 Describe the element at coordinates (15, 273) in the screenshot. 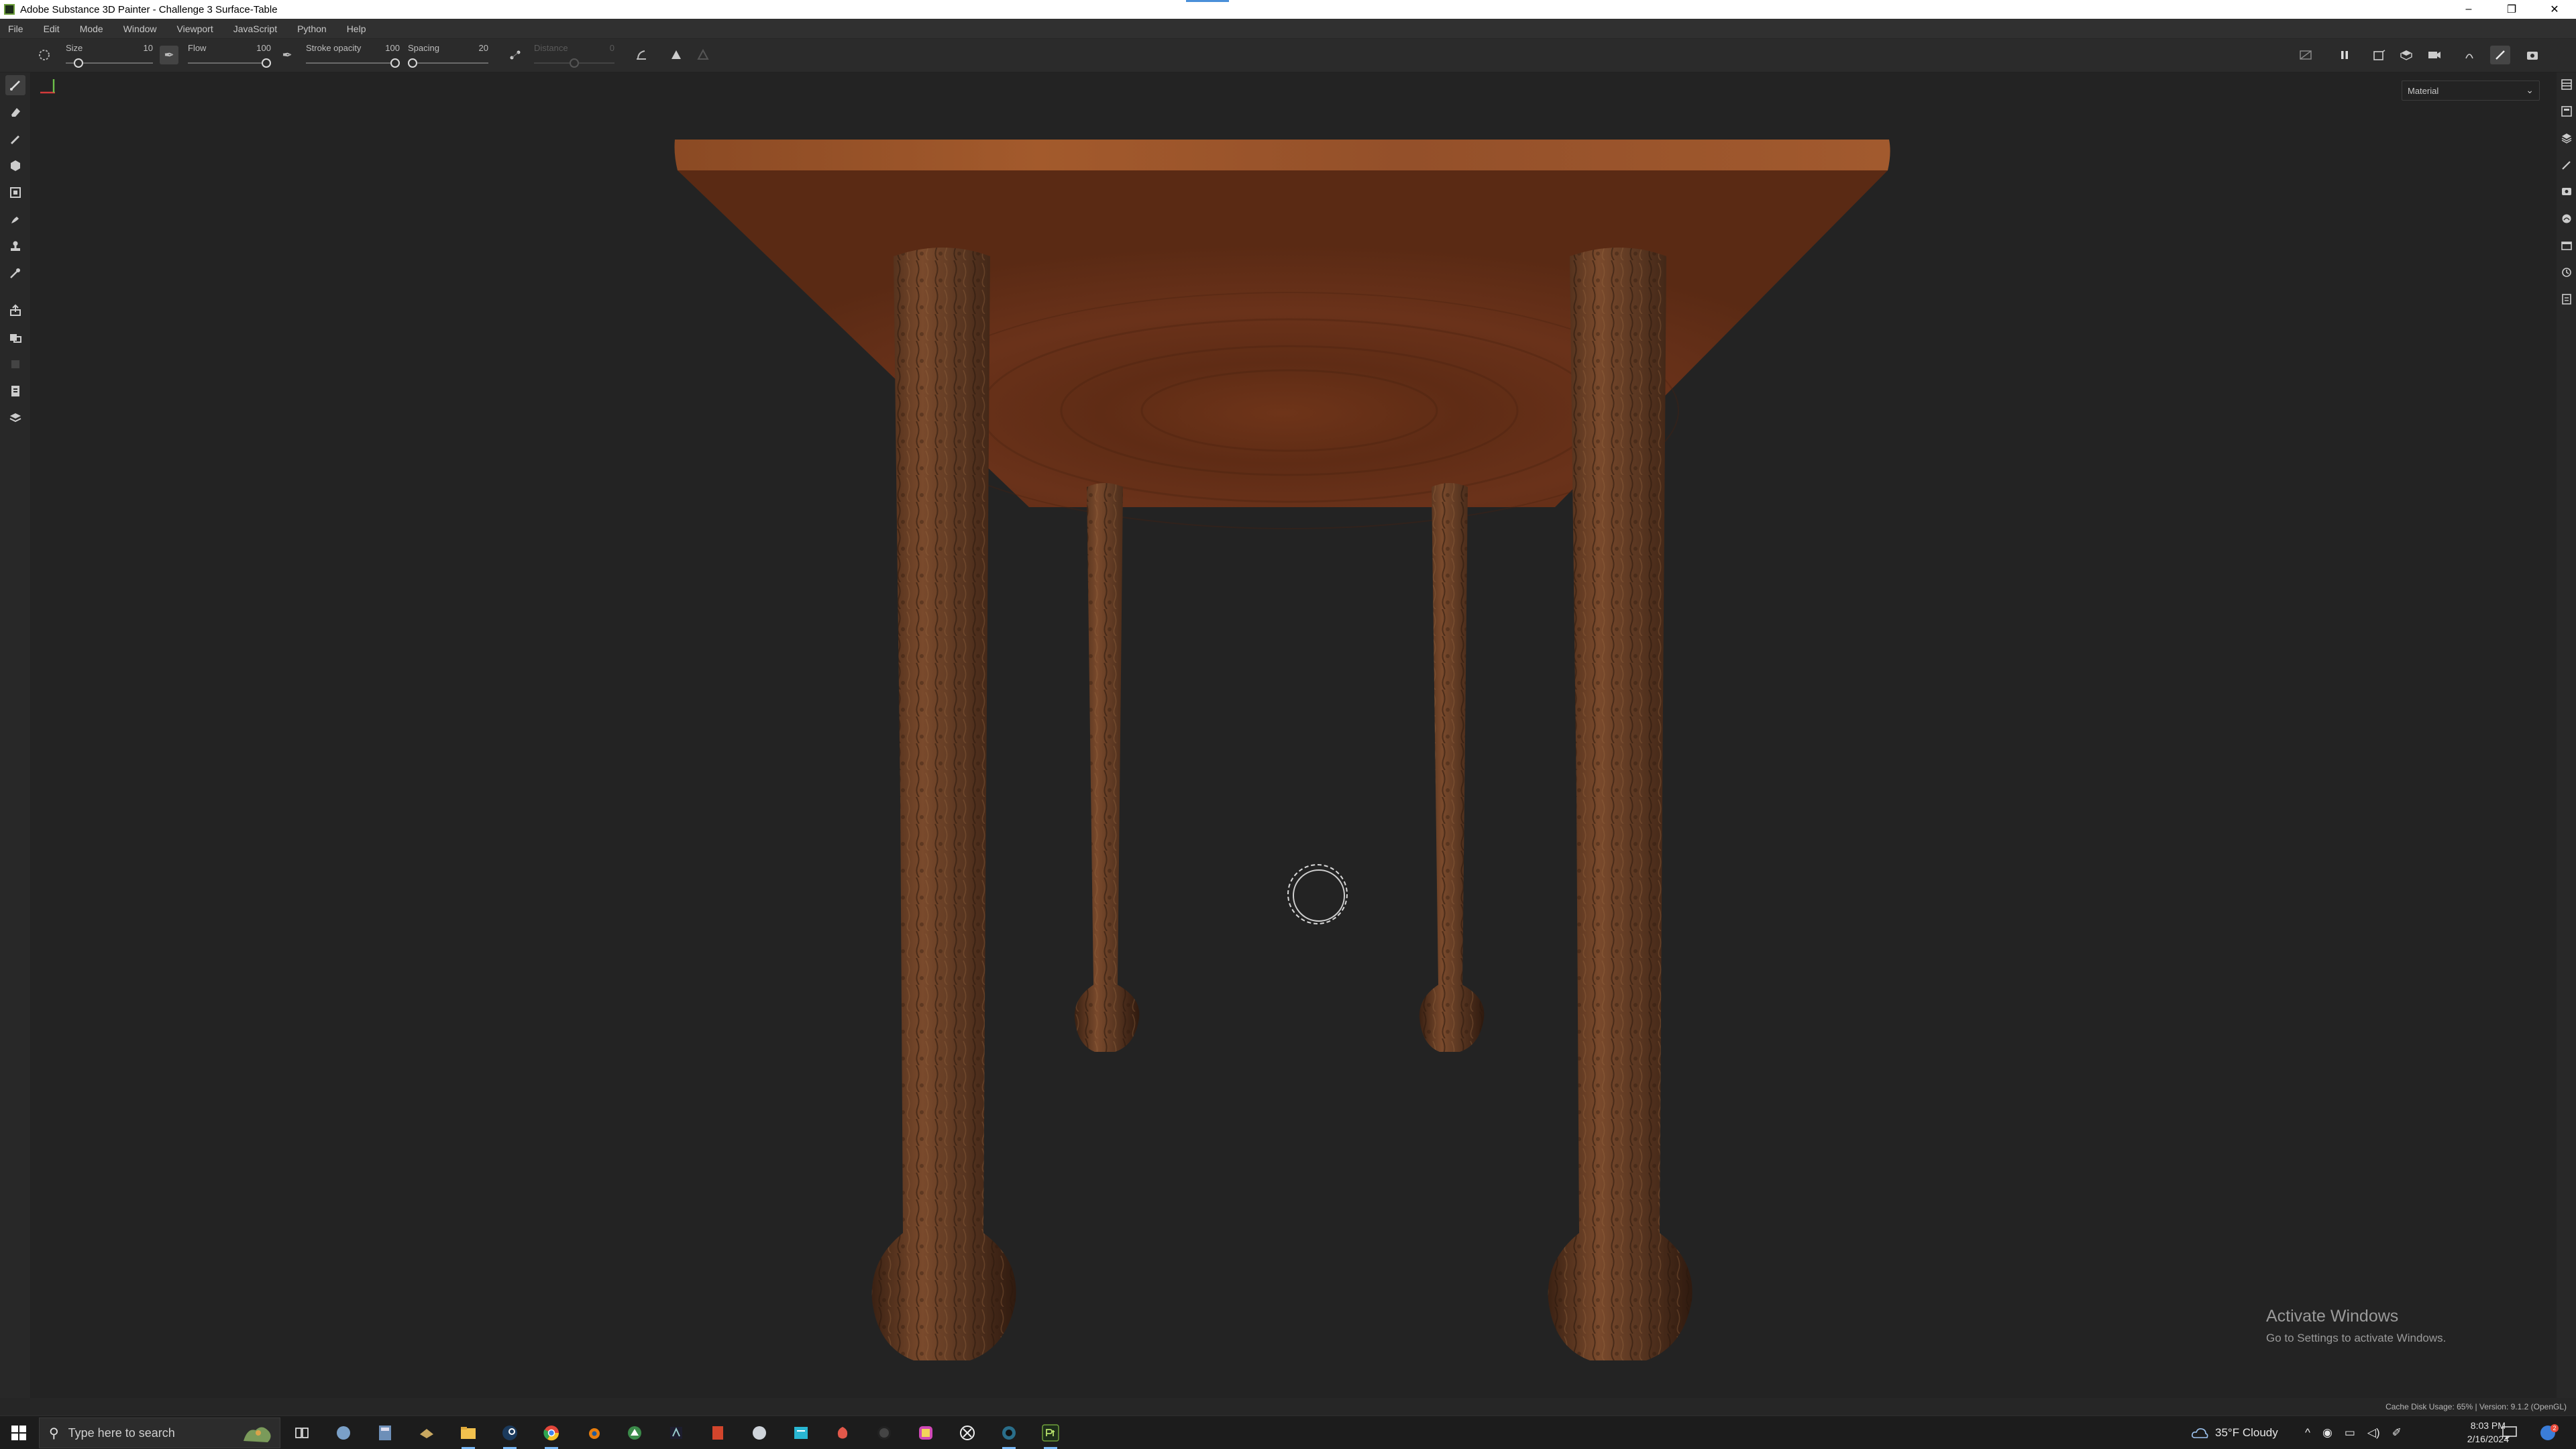

I see `color-picker-icon` at that location.